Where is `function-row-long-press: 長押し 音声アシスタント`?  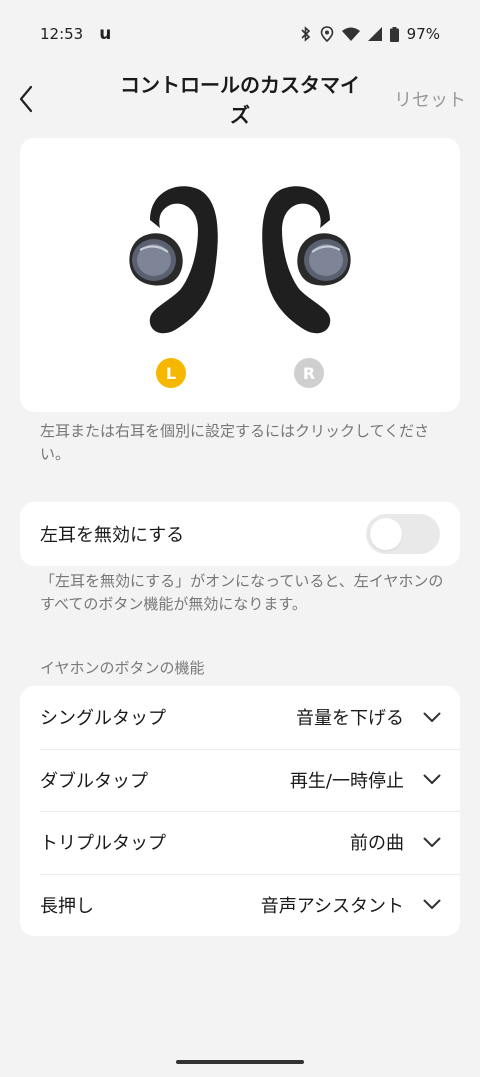 function-row-long-press: 長押し 音声アシスタント is located at coordinates (240, 905).